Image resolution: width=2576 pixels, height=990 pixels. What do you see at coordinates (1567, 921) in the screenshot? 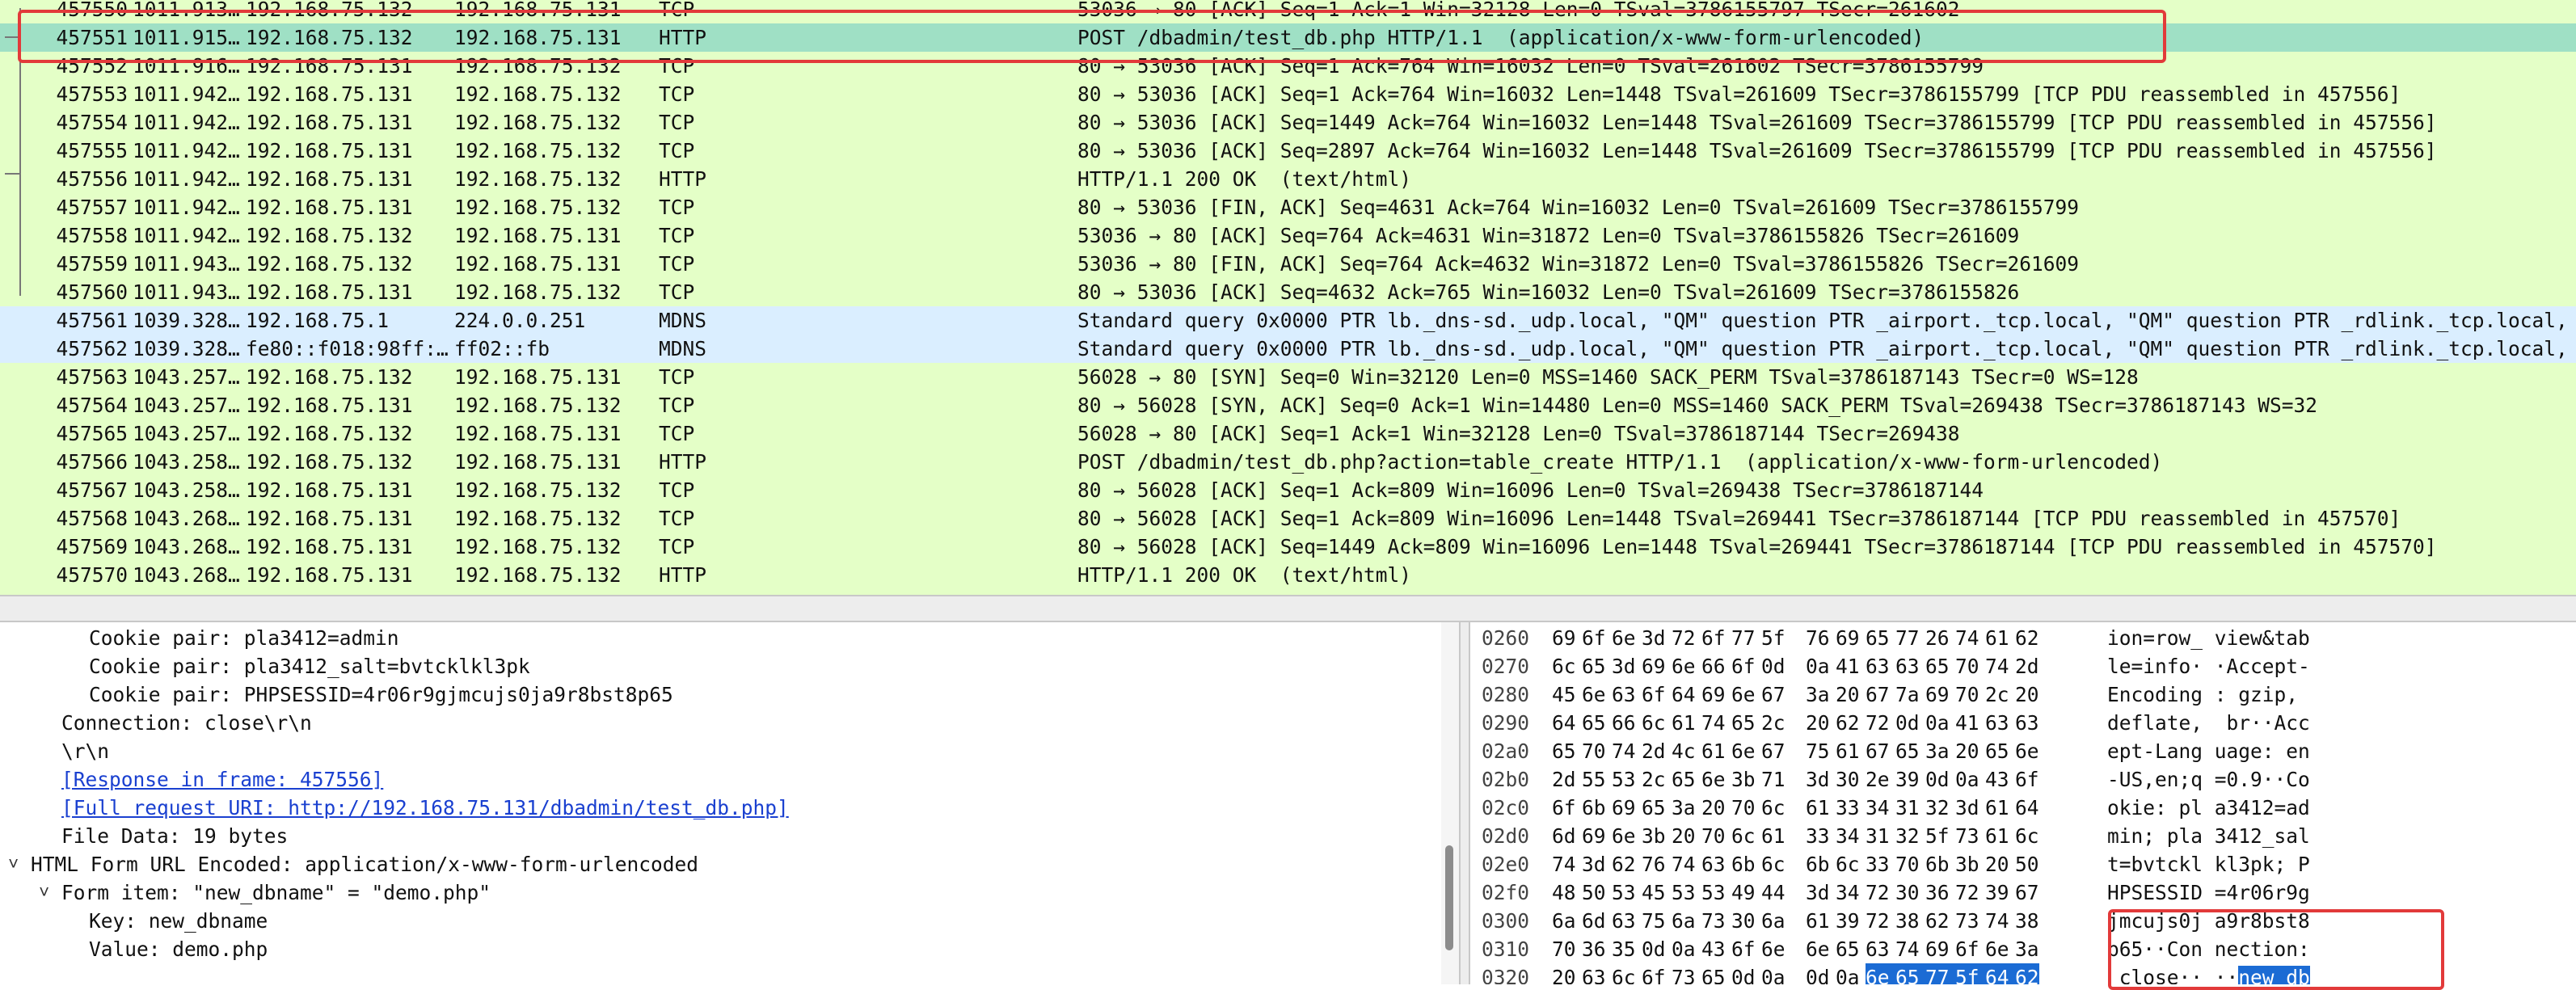
I see `hex-byte: 6a` at bounding box center [1567, 921].